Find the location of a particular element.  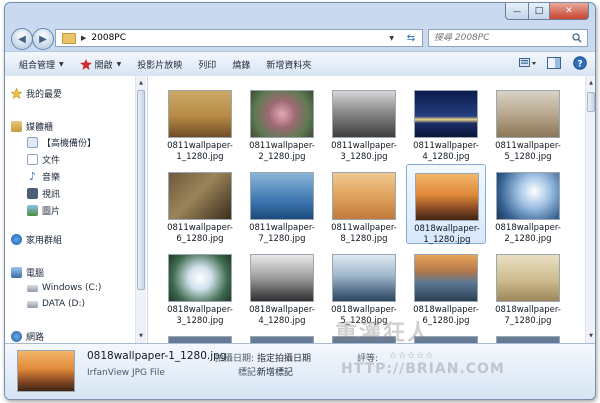

file-name-line2: 5_1280.jpg is located at coordinates (528, 157).